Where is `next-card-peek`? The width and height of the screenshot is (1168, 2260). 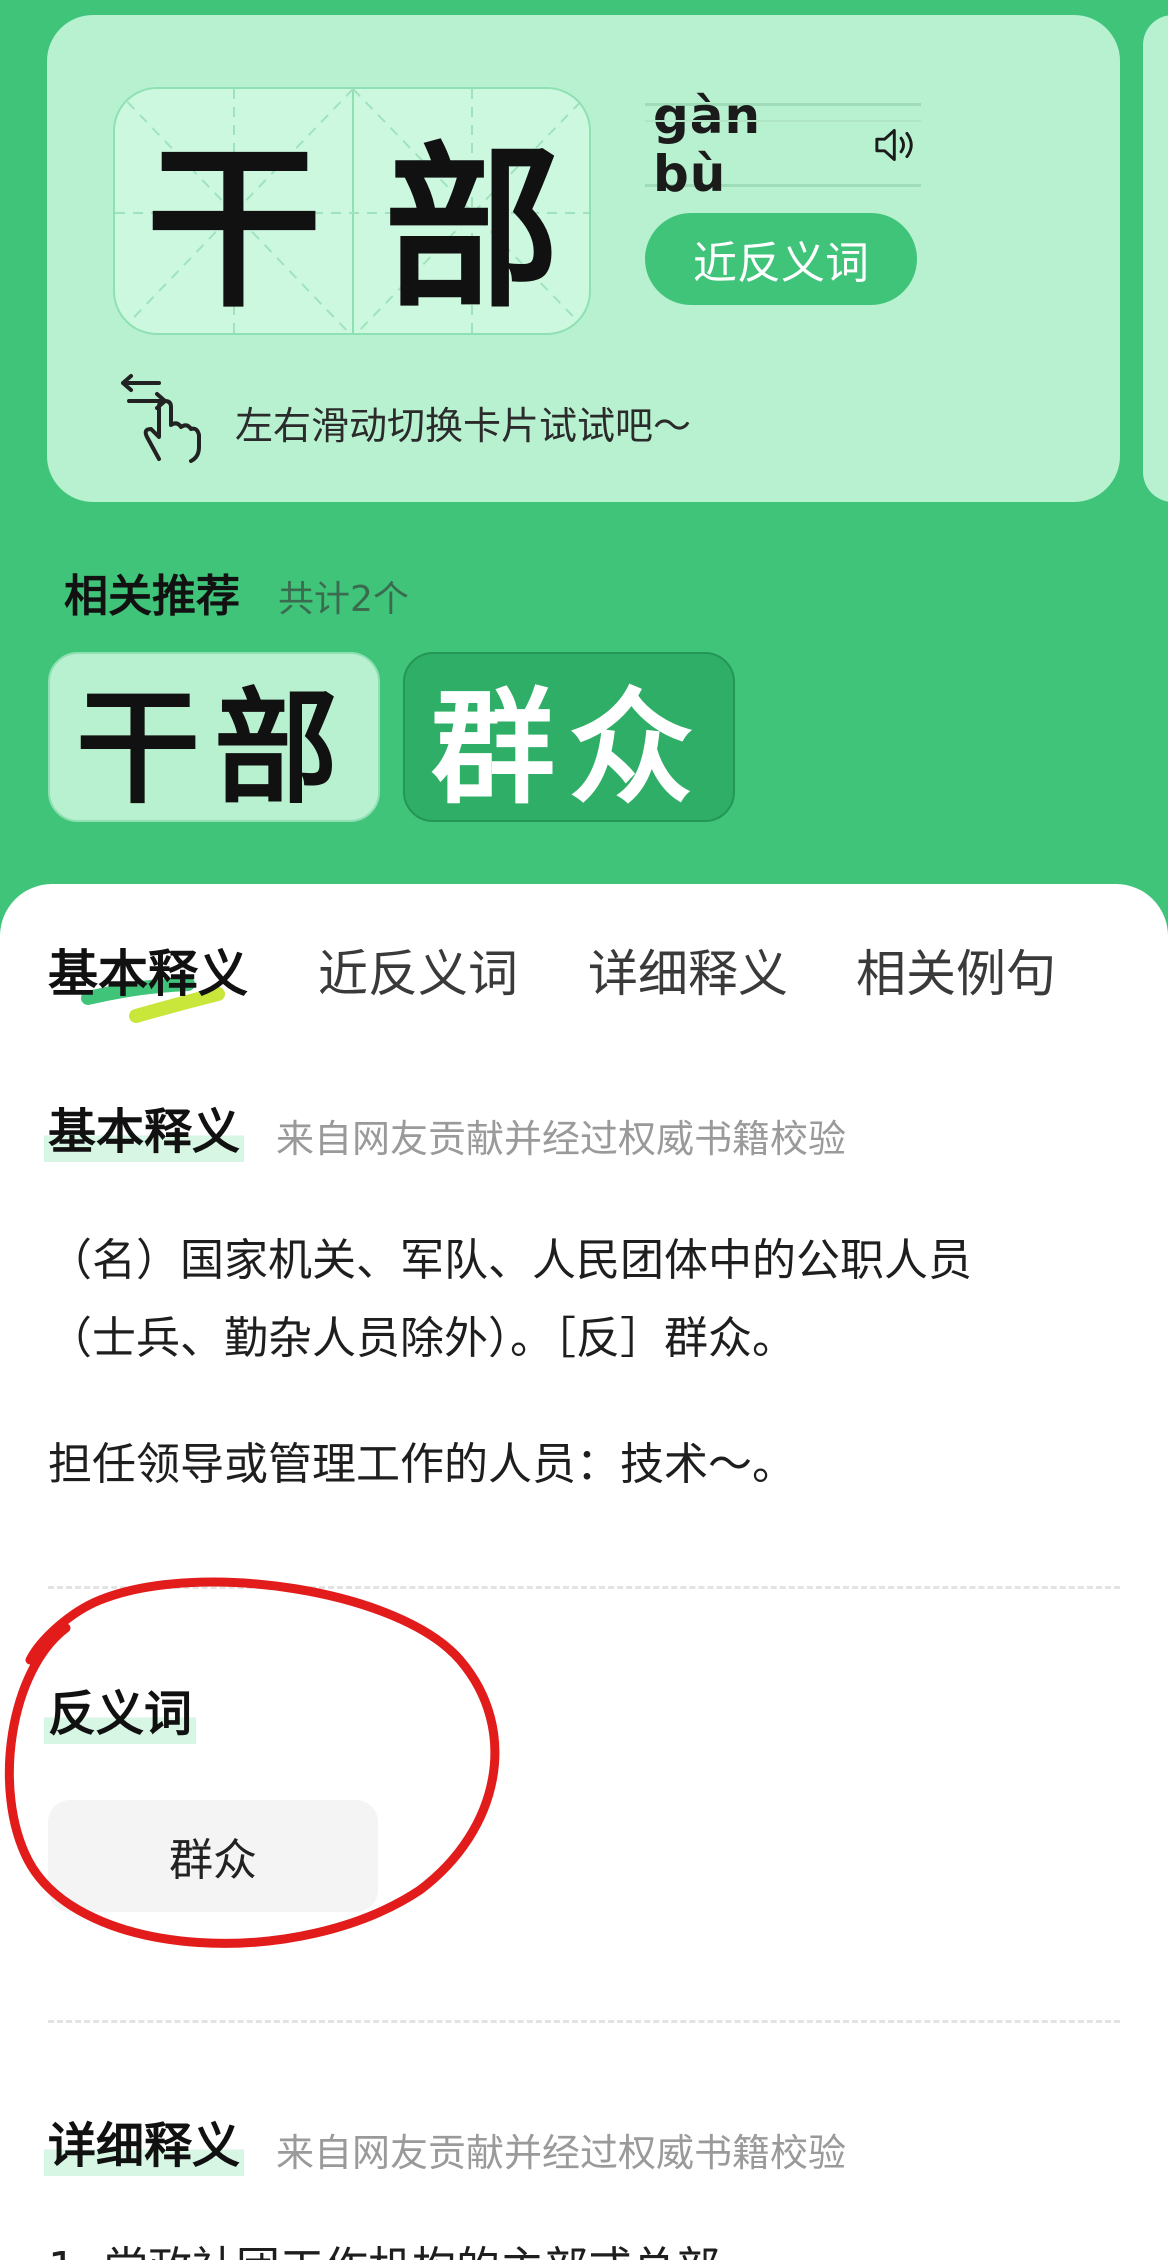
next-card-peek is located at coordinates (1155, 258).